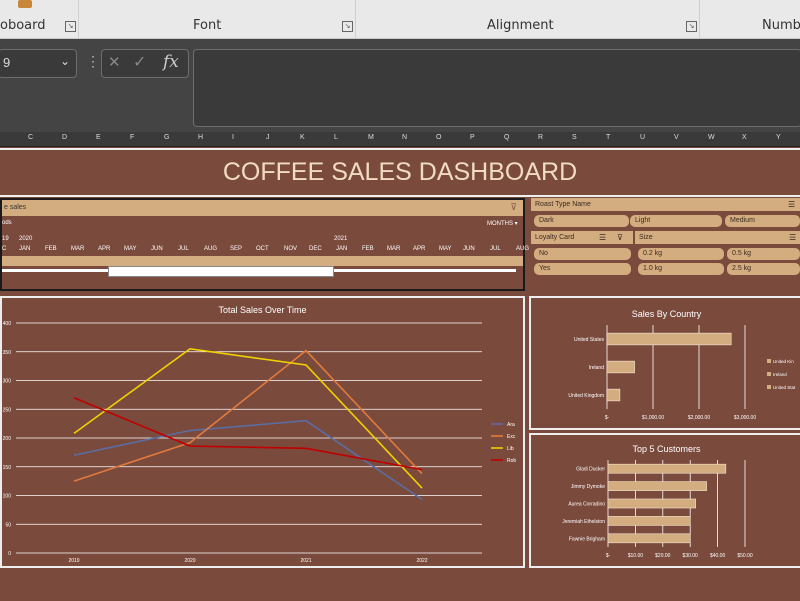  Describe the element at coordinates (581, 221) in the screenshot. I see `slicer-item-dark: Dark` at that location.